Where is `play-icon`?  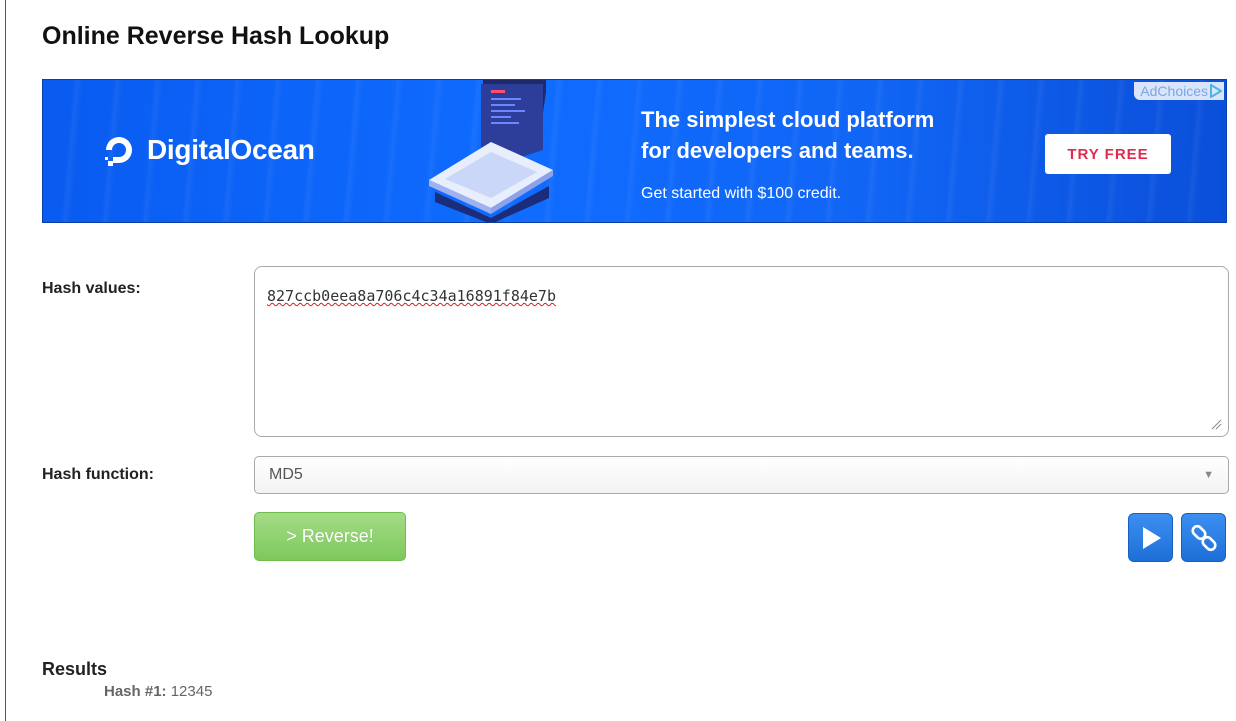
play-icon is located at coordinates (1151, 537).